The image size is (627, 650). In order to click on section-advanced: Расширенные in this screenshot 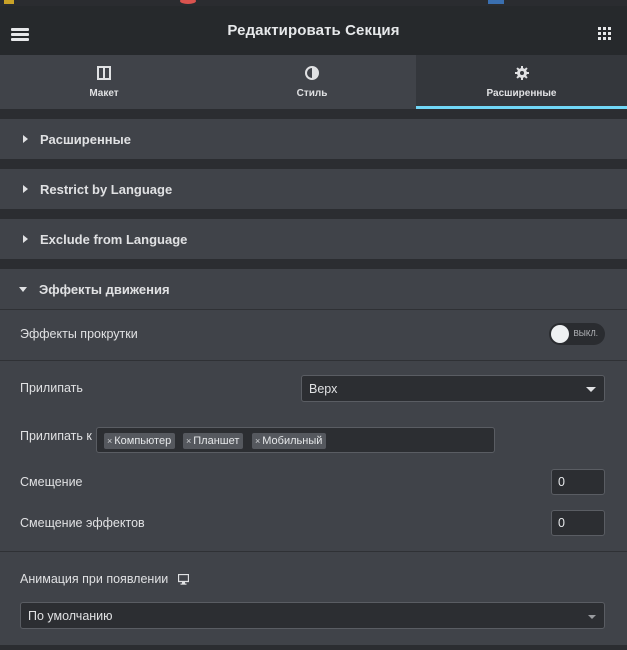, I will do `click(313, 139)`.